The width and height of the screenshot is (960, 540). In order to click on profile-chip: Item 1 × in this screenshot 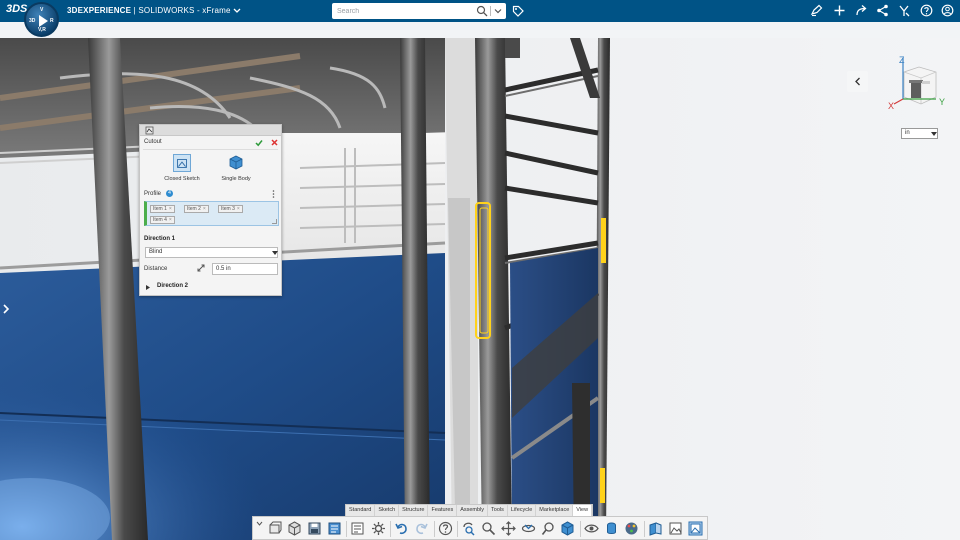, I will do `click(162, 209)`.